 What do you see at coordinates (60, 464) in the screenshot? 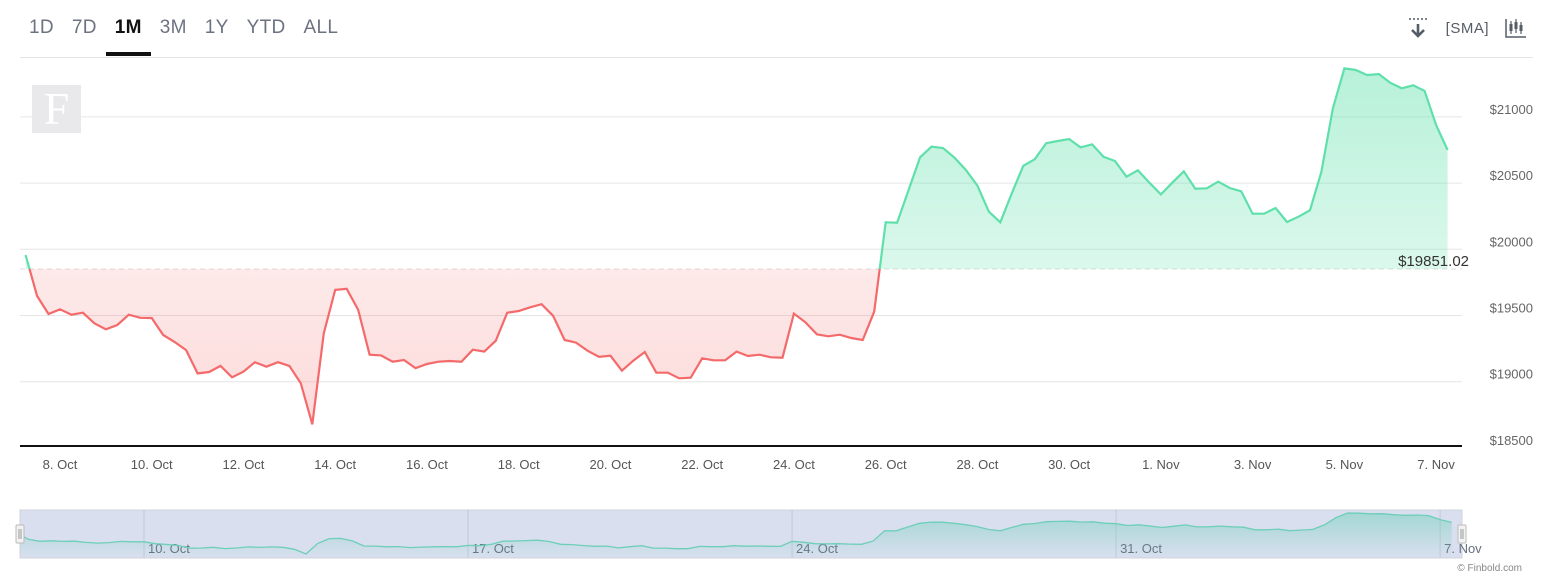
I see `x-tick-label: 8. Oct` at bounding box center [60, 464].